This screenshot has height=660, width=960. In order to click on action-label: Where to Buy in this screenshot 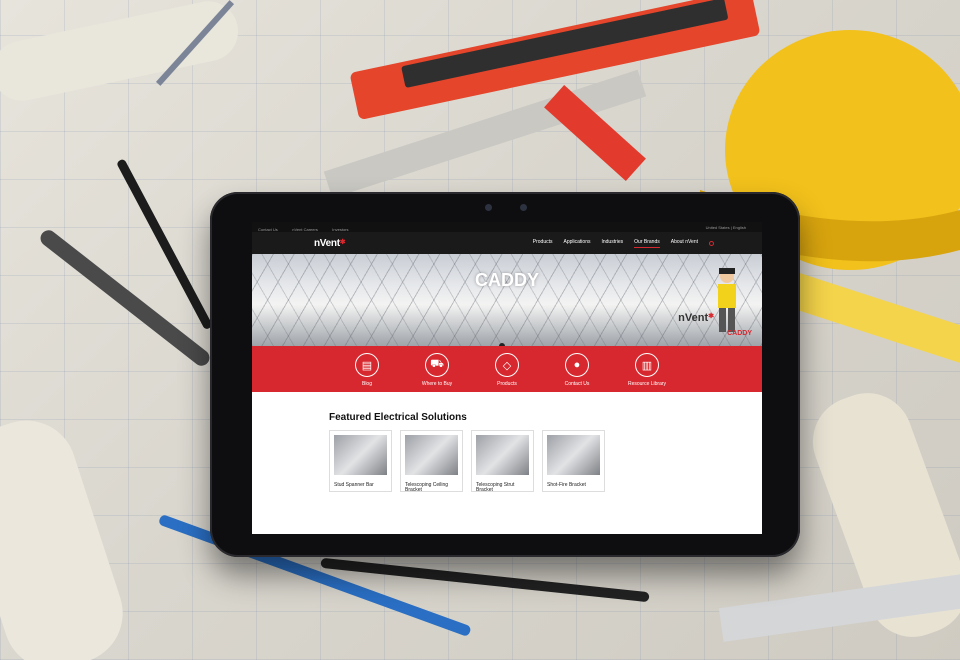, I will do `click(437, 384)`.